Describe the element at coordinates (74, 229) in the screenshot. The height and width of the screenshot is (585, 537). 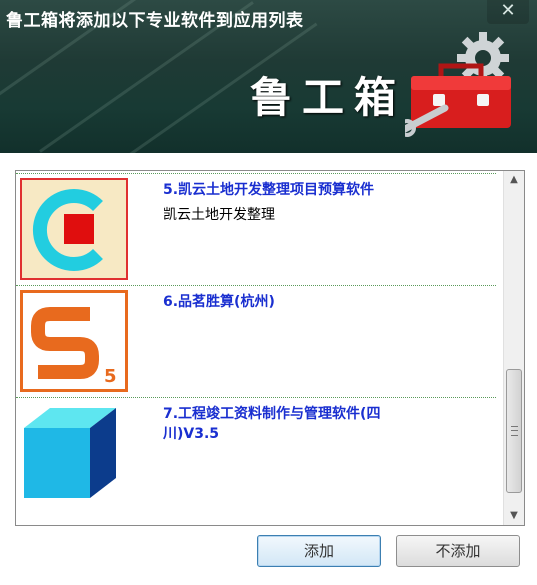
I see `kaiyun-c-logo-icon` at that location.